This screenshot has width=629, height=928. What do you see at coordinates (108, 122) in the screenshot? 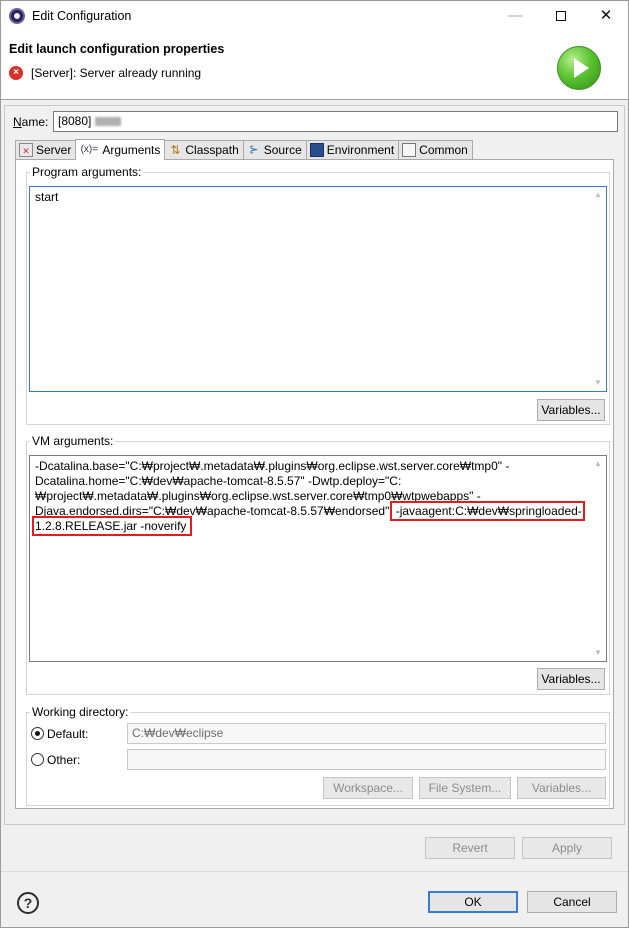
I see `redacted-name` at bounding box center [108, 122].